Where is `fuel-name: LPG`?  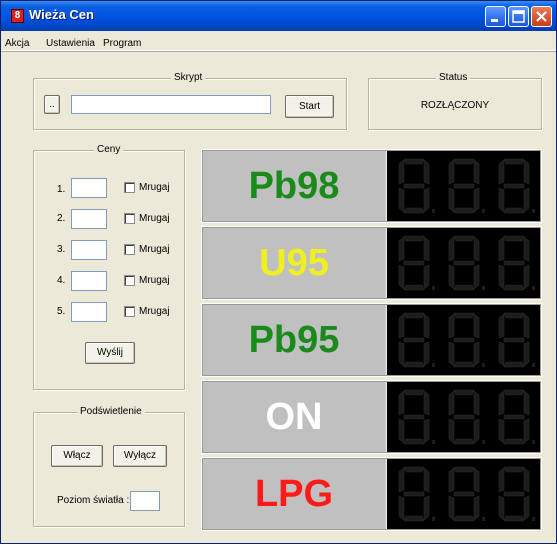
fuel-name: LPG is located at coordinates (294, 494).